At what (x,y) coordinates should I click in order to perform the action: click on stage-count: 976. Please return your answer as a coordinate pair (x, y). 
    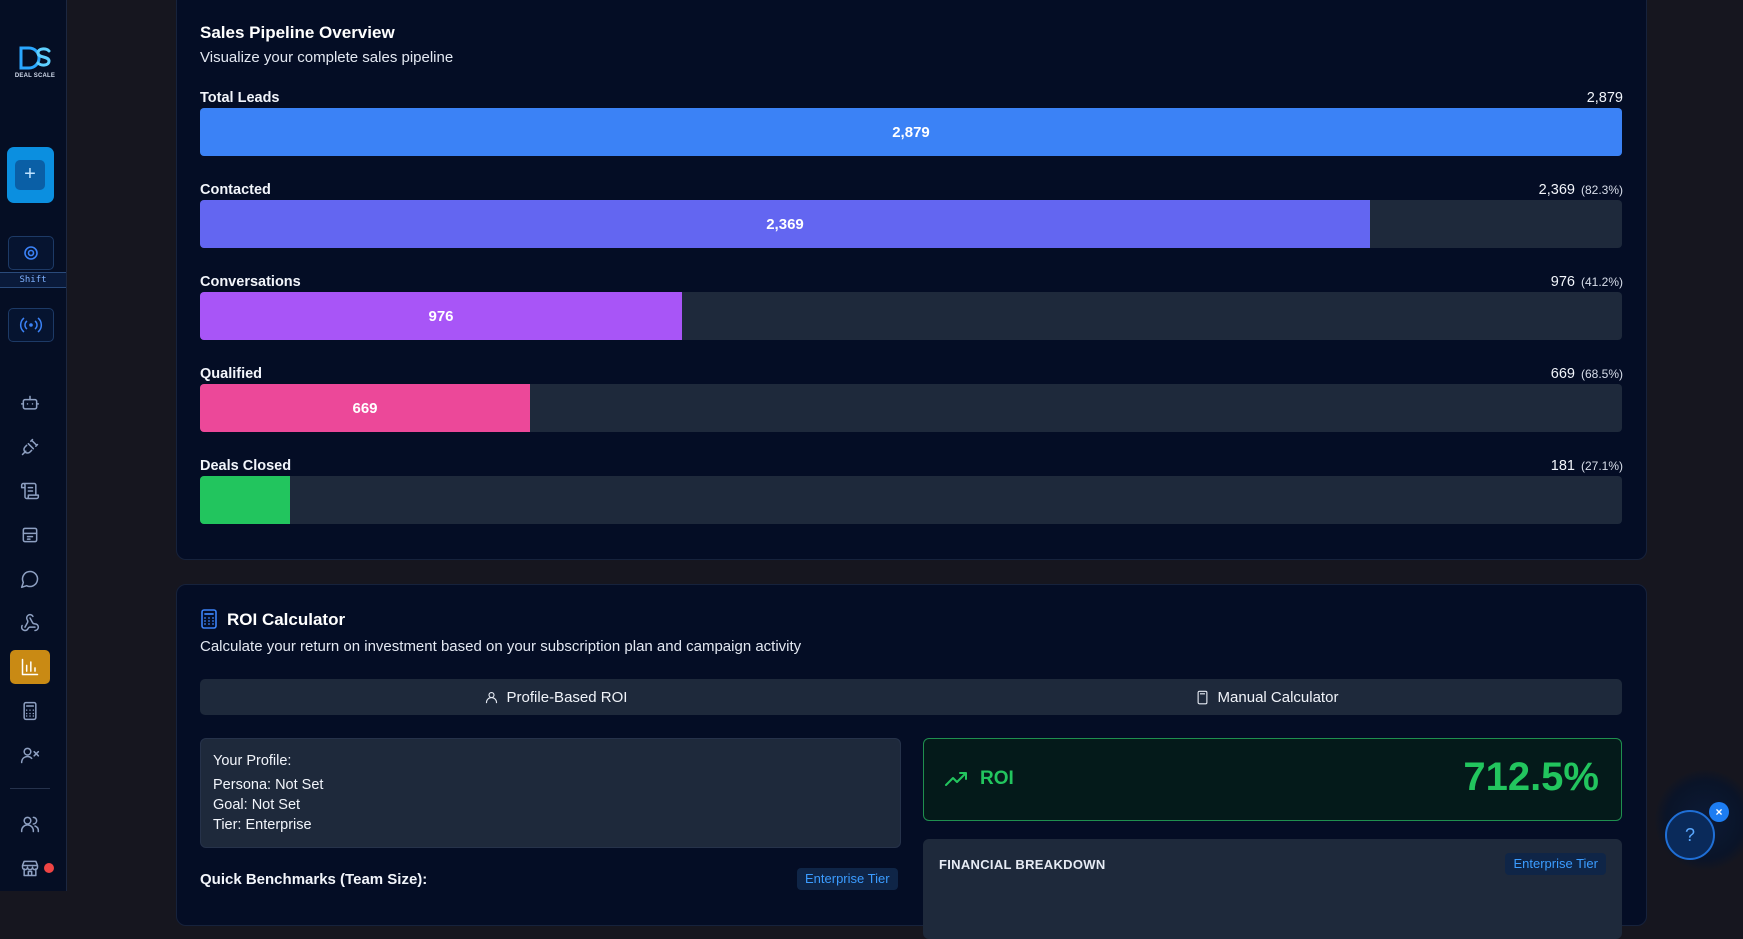
    Looking at the image, I should click on (1562, 282).